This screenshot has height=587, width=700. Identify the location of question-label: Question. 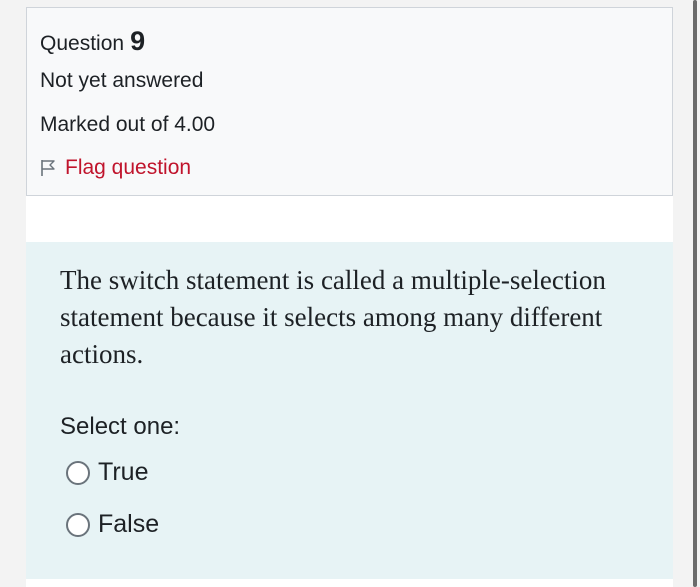
(82, 43).